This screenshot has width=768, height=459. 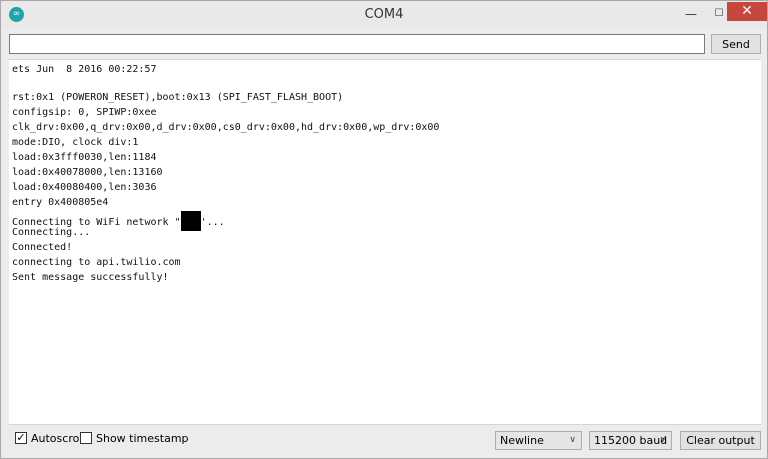 What do you see at coordinates (84, 69) in the screenshot?
I see `output-line: ets Jun 8 2016 00:22:57` at bounding box center [84, 69].